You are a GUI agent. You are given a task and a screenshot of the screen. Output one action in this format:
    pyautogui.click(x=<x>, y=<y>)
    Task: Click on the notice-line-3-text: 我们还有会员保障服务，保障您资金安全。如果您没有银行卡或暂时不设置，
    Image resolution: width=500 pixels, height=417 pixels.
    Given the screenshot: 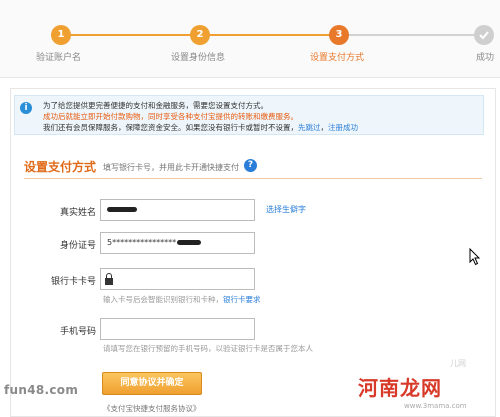 What is the action you would take?
    pyautogui.click(x=170, y=127)
    